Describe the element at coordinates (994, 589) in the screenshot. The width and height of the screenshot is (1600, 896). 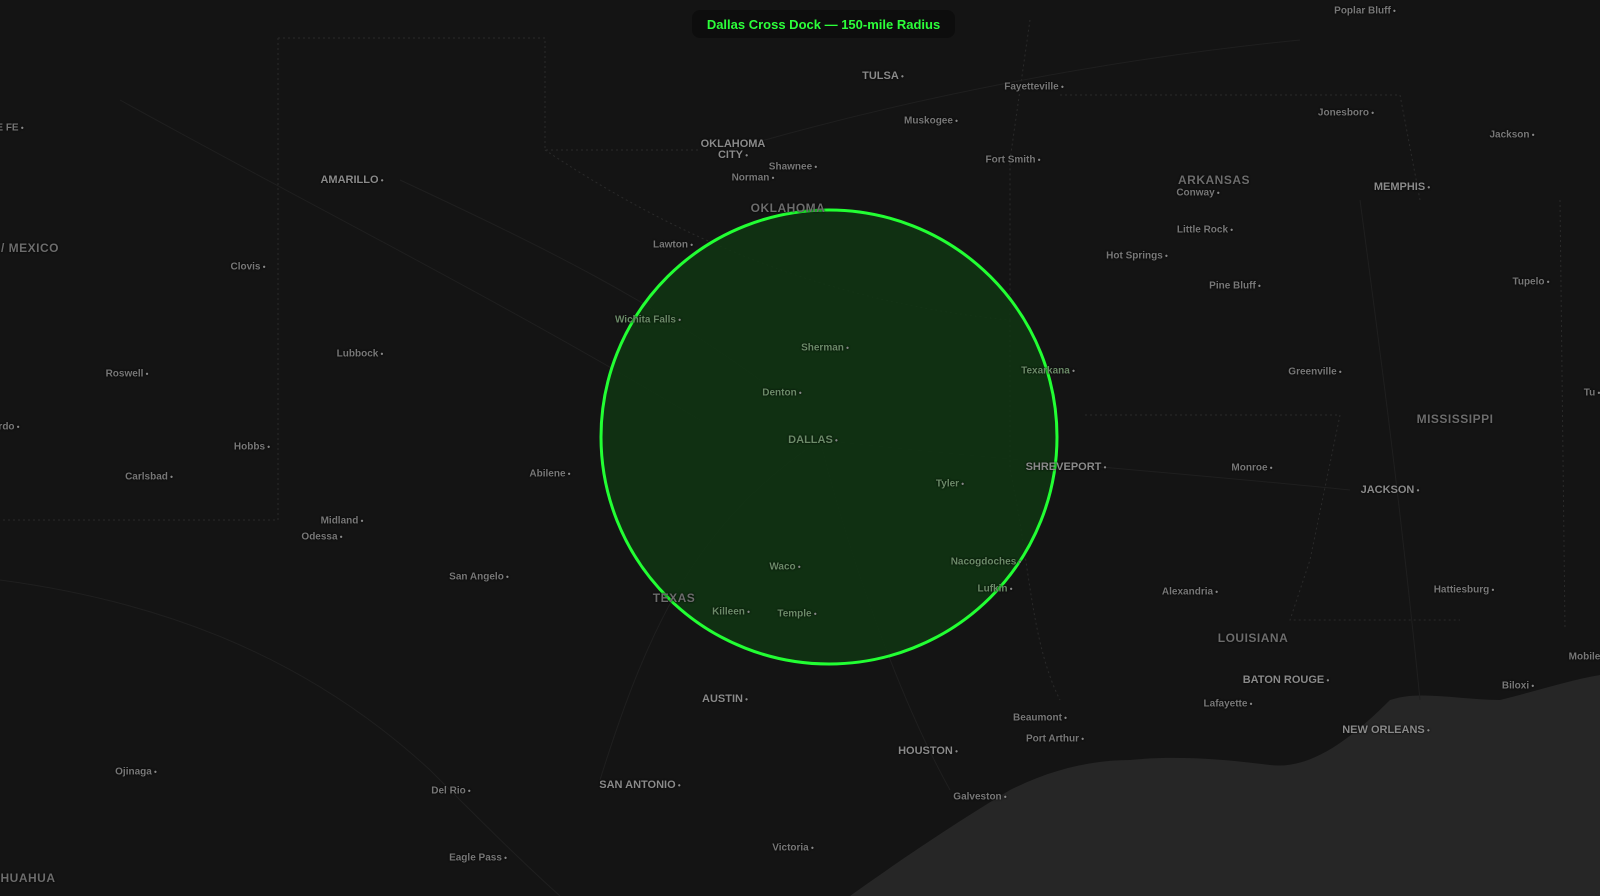
I see `city-label: Lufkin` at that location.